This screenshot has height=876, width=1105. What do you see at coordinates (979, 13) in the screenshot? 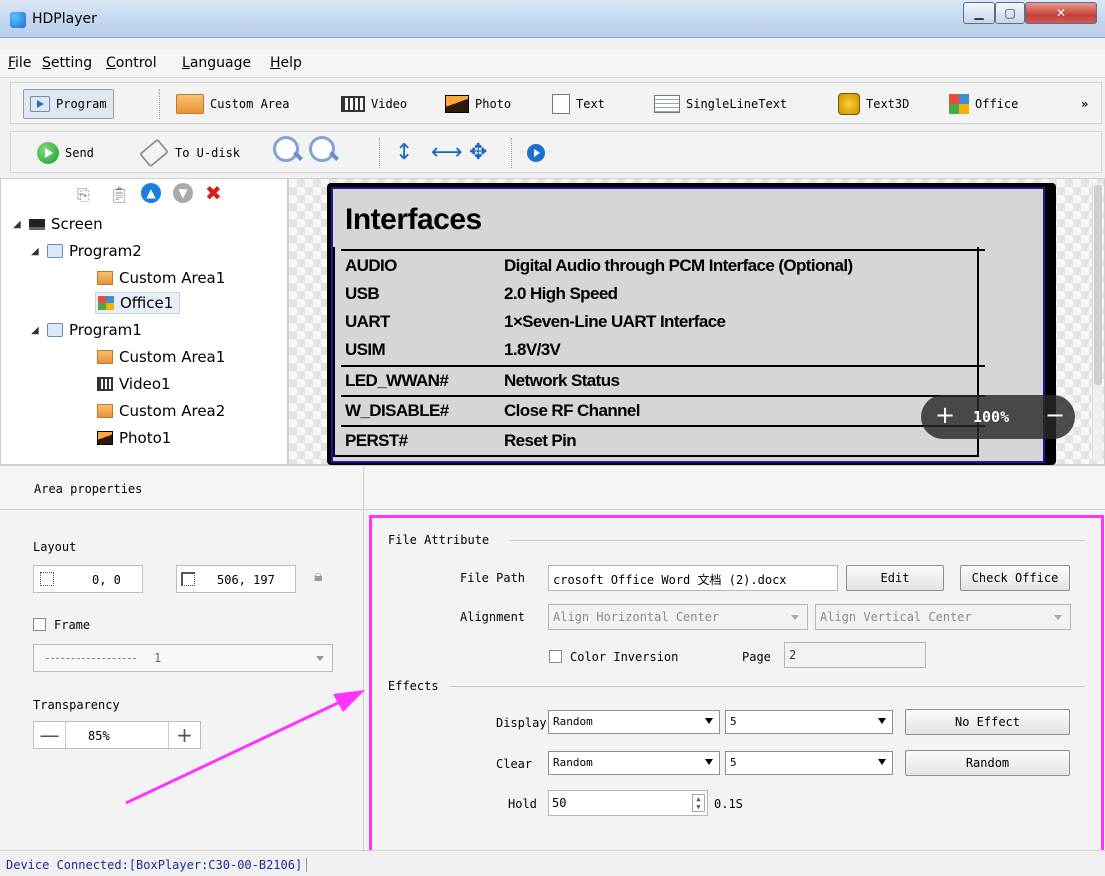
I see `minimize-button: ▁` at bounding box center [979, 13].